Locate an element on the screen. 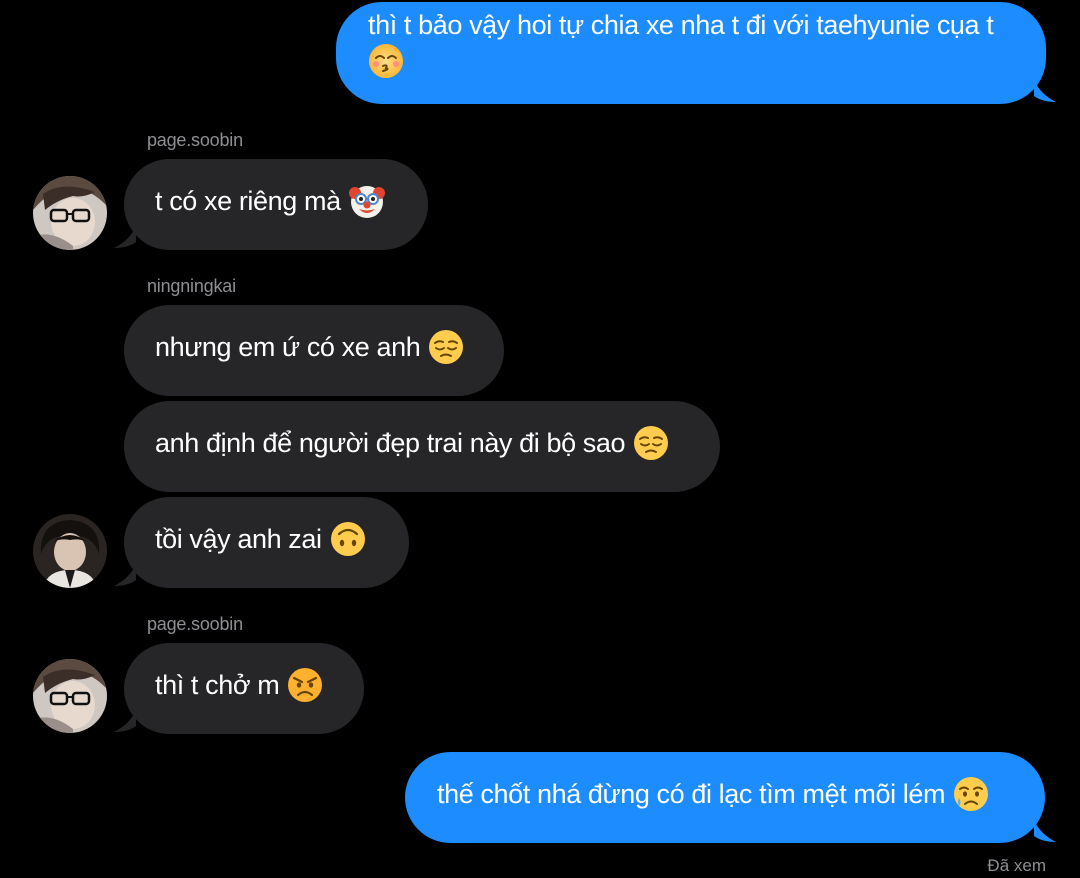 Image resolution: width=1080 pixels, height=878 pixels. incoming-message-bubble: thì t chở m is located at coordinates (244, 688).